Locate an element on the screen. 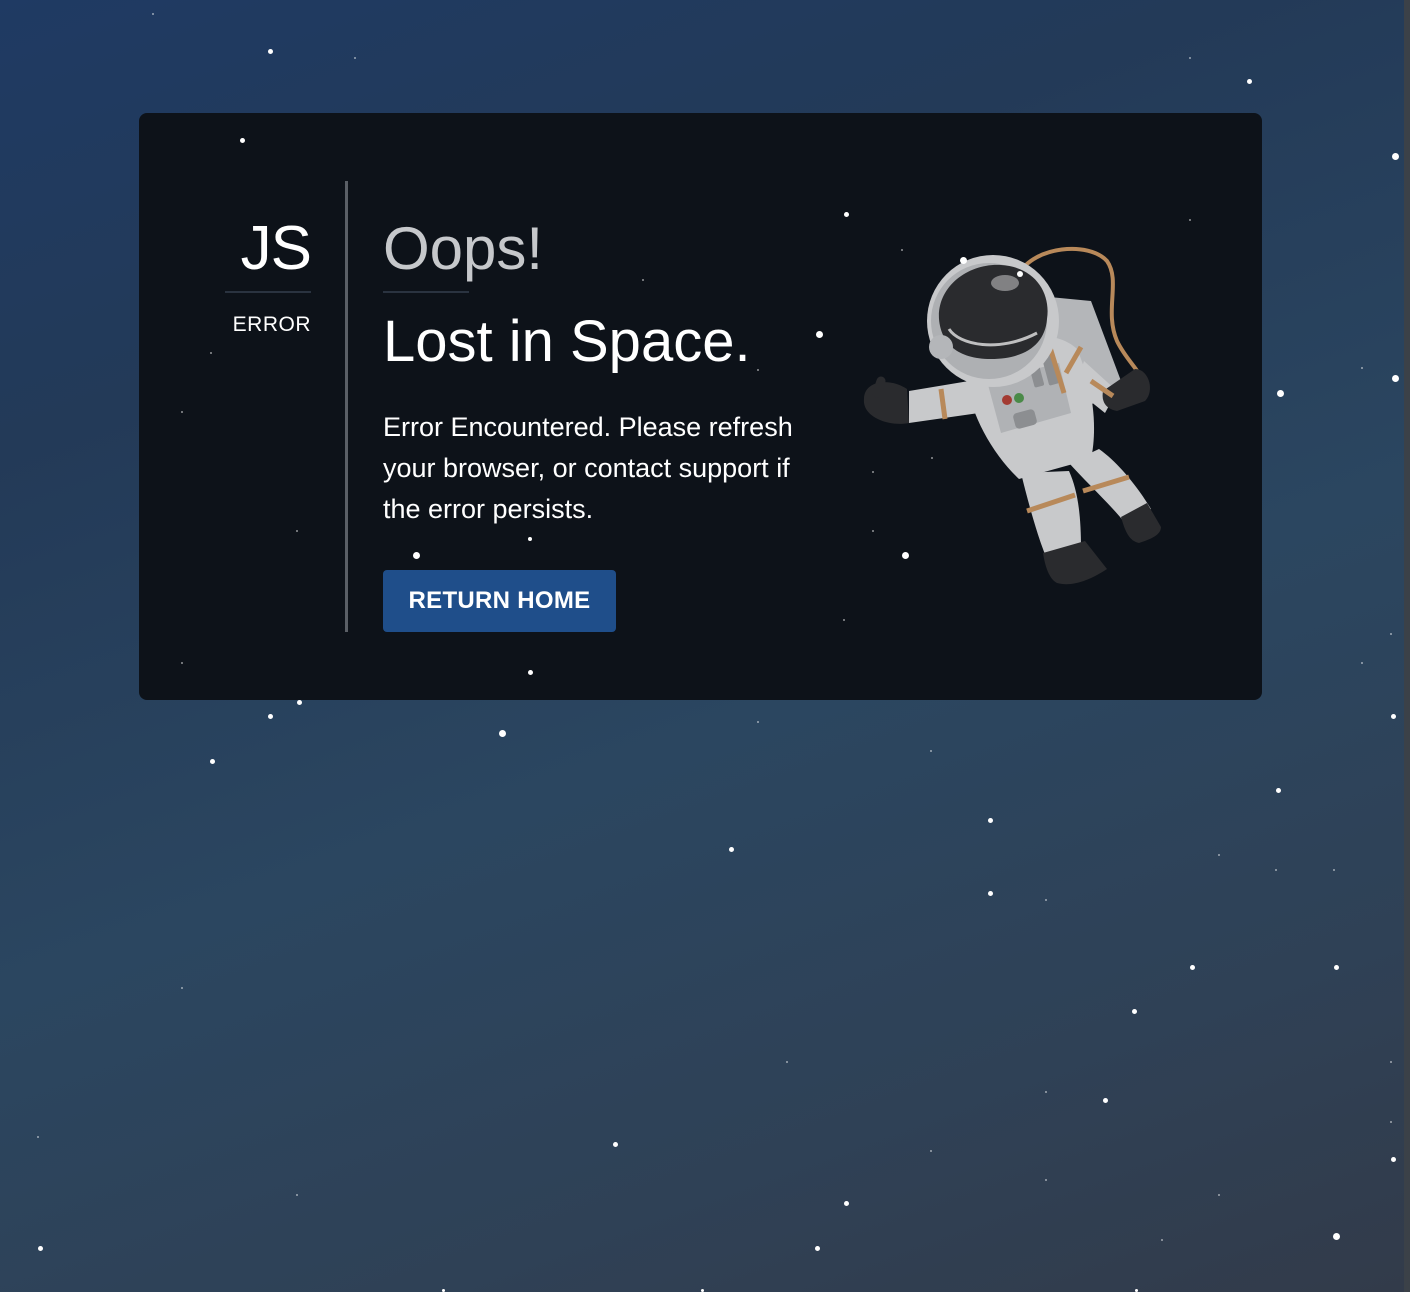  exclamation-rule is located at coordinates (426, 292).